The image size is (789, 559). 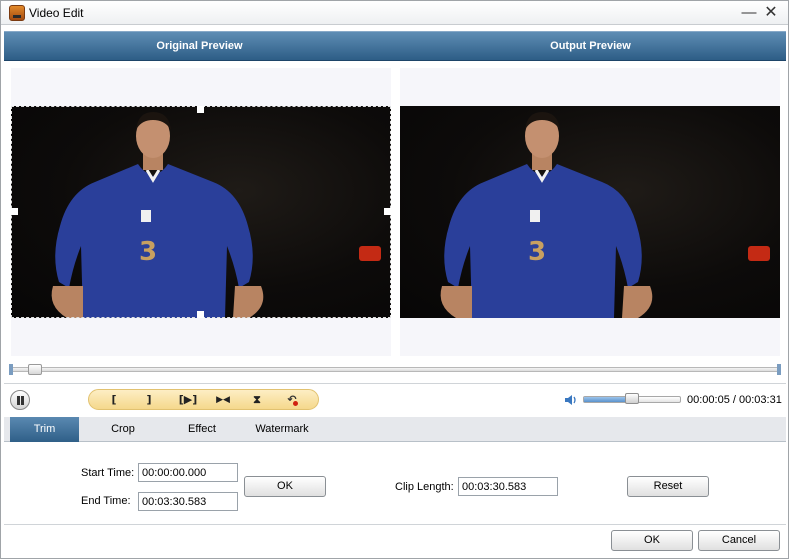 I want to click on pause-button, so click(x=20, y=400).